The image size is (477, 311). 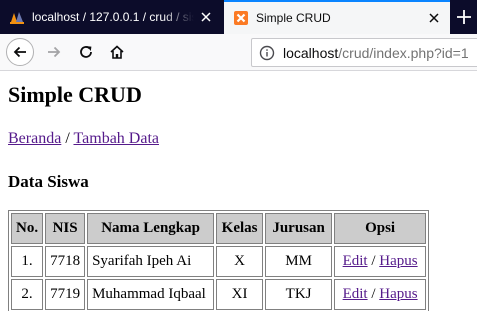 I want to click on navigation-toolbar: localhost/crud/index.php?id=1, so click(x=238, y=52).